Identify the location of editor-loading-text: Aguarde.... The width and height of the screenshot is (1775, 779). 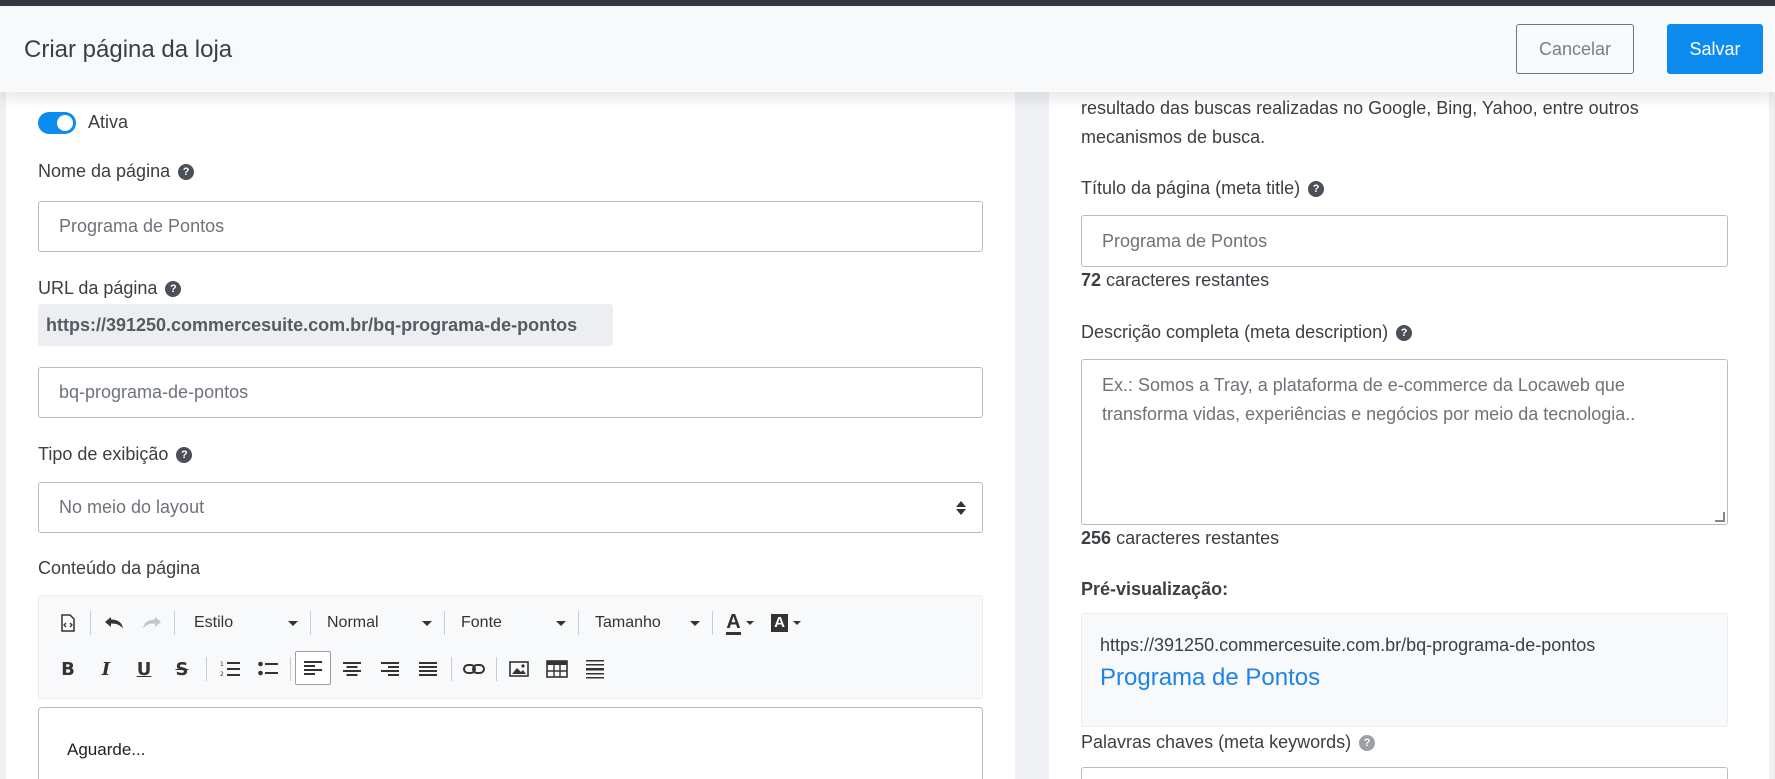
(106, 749).